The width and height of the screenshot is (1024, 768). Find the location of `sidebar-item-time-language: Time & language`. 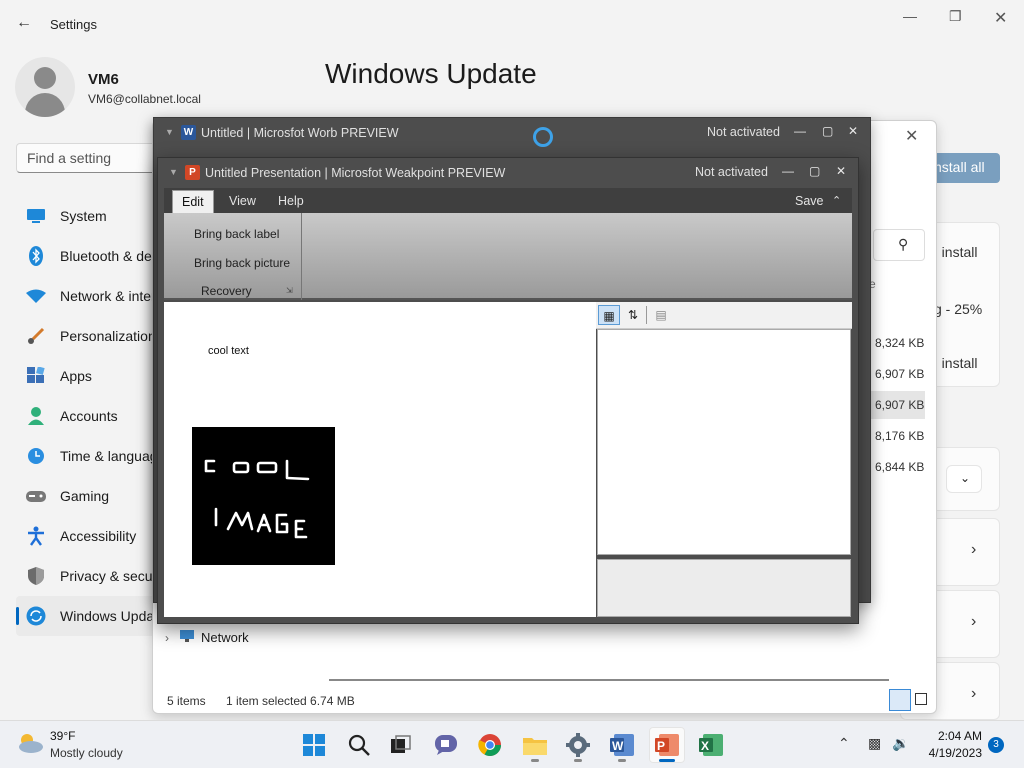

sidebar-item-time-language: Time & language is located at coordinates (91, 456).